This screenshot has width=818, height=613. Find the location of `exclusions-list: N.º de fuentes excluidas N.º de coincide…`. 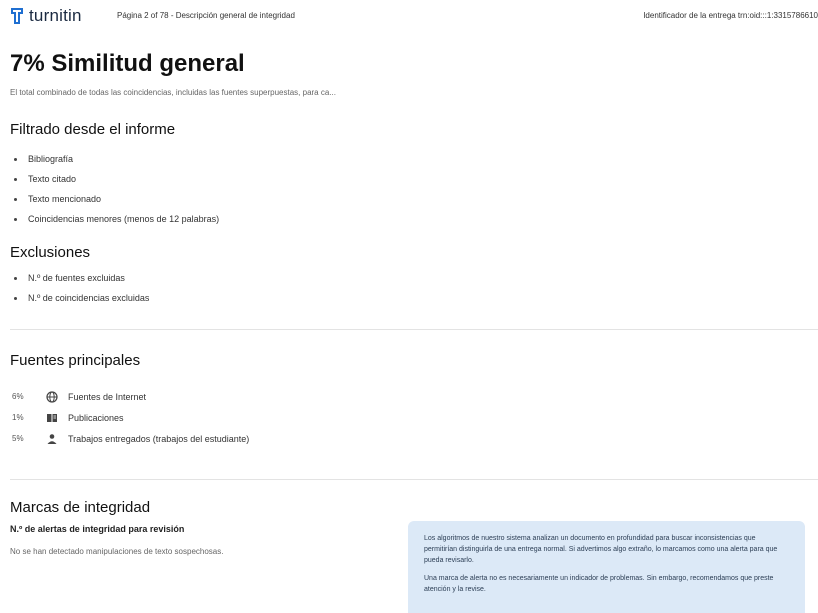

exclusions-list: N.º de fuentes excluidas N.º de coincide… is located at coordinates (80, 291).